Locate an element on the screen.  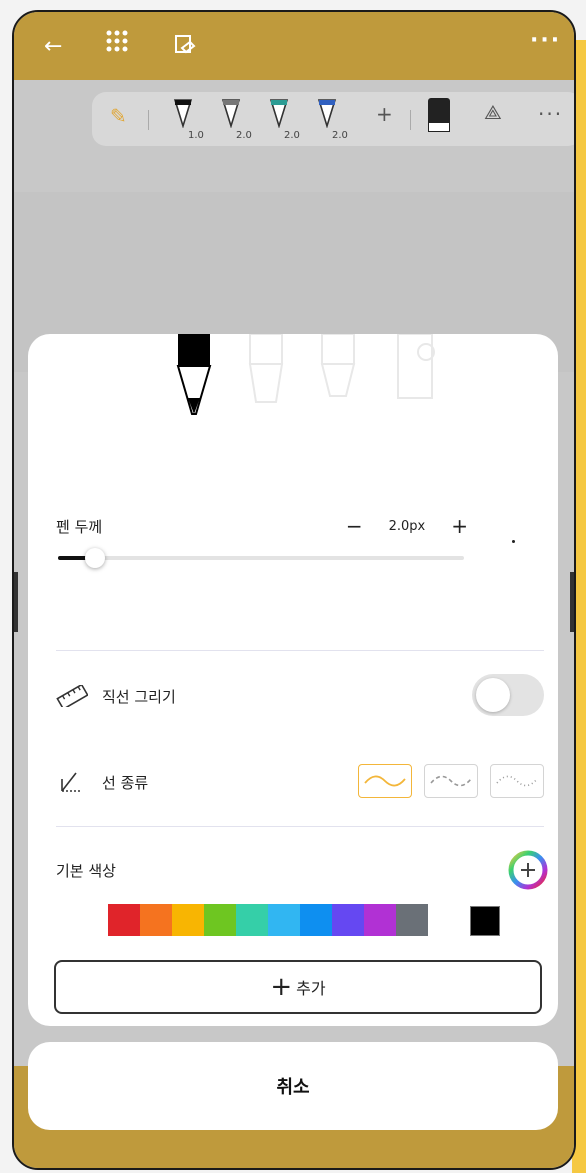
toolbar-more-icon: ··· is located at coordinates (550, 114).